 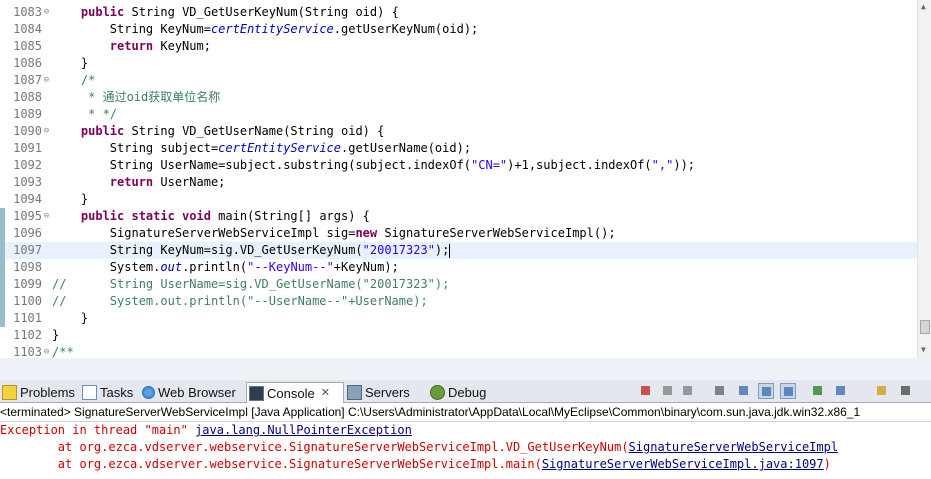 I want to click on code-token: SignatureServerWebServiceImpl sig=, so click(x=204, y=233).